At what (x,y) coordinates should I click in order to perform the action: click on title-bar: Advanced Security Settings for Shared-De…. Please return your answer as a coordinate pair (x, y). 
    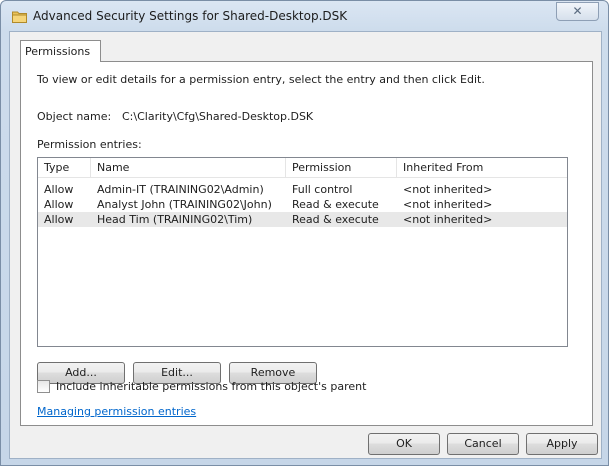
    Looking at the image, I should click on (304, 16).